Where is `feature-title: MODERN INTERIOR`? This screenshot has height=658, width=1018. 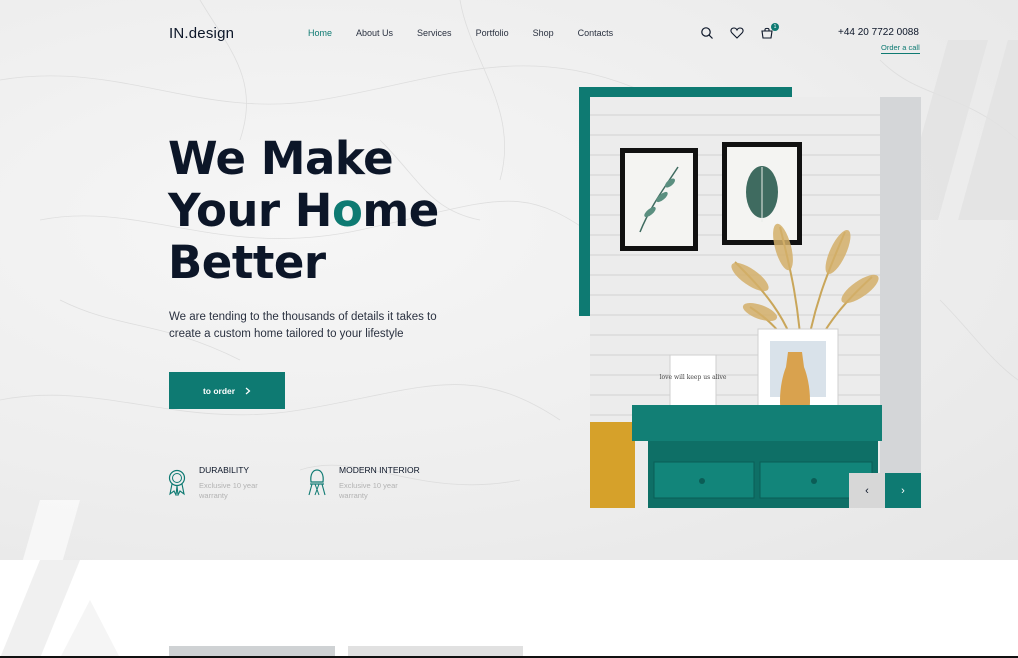 feature-title: MODERN INTERIOR is located at coordinates (379, 470).